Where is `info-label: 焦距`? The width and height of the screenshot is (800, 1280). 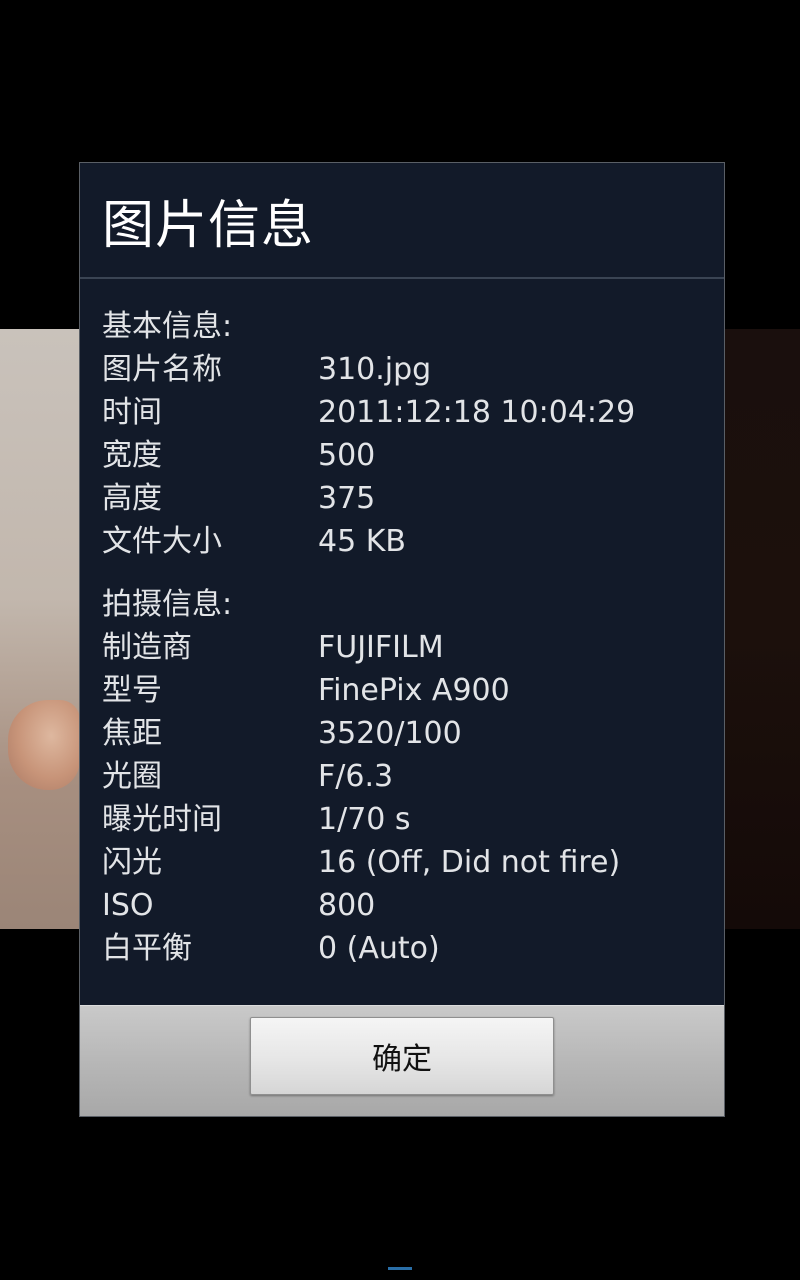
info-label: 焦距 is located at coordinates (132, 733).